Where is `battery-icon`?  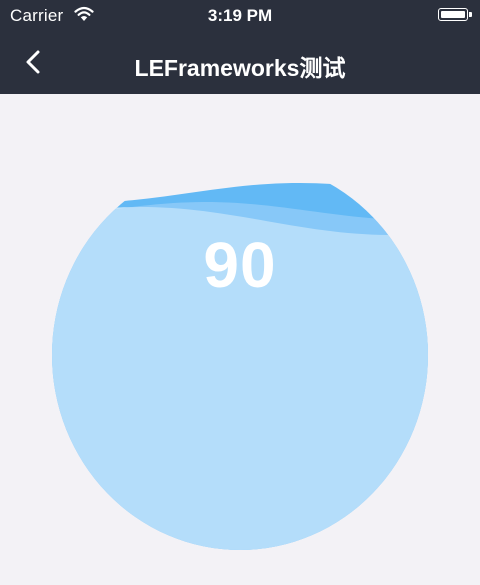 battery-icon is located at coordinates (455, 14).